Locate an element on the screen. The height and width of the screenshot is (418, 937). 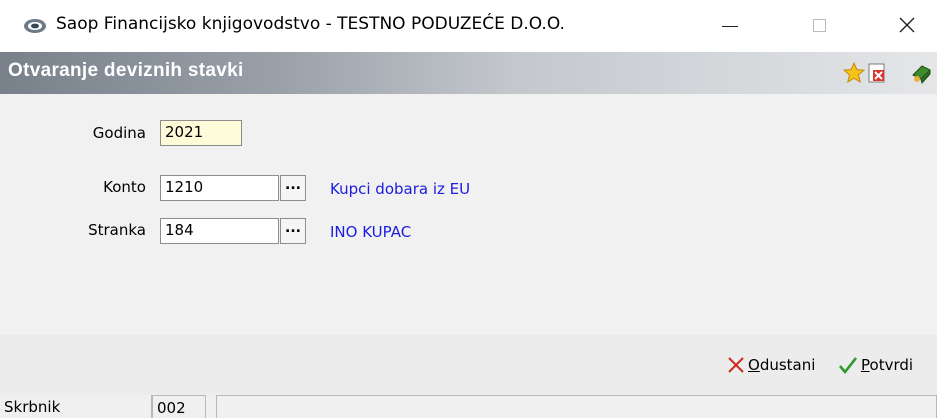
status-code: 002 is located at coordinates (179, 406).